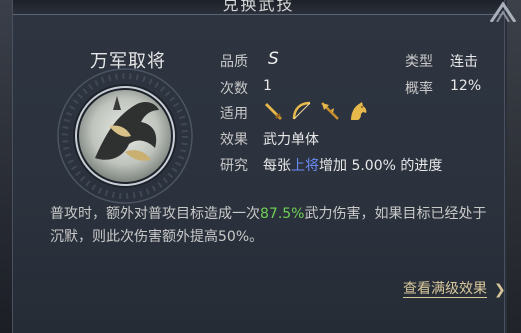 The height and width of the screenshot is (333, 521). What do you see at coordinates (359, 111) in the screenshot?
I see `horse-icon` at bounding box center [359, 111].